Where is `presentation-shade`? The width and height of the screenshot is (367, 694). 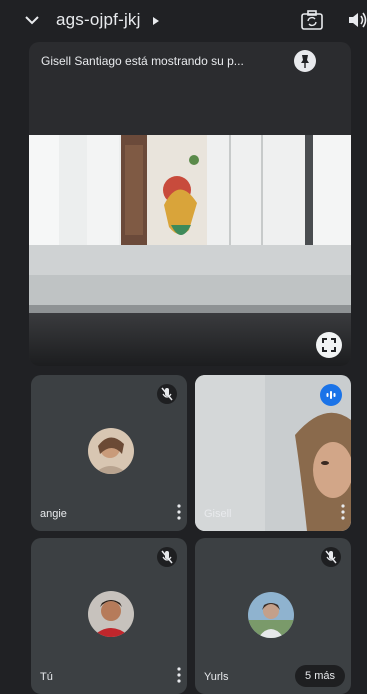 presentation-shade is located at coordinates (190, 339).